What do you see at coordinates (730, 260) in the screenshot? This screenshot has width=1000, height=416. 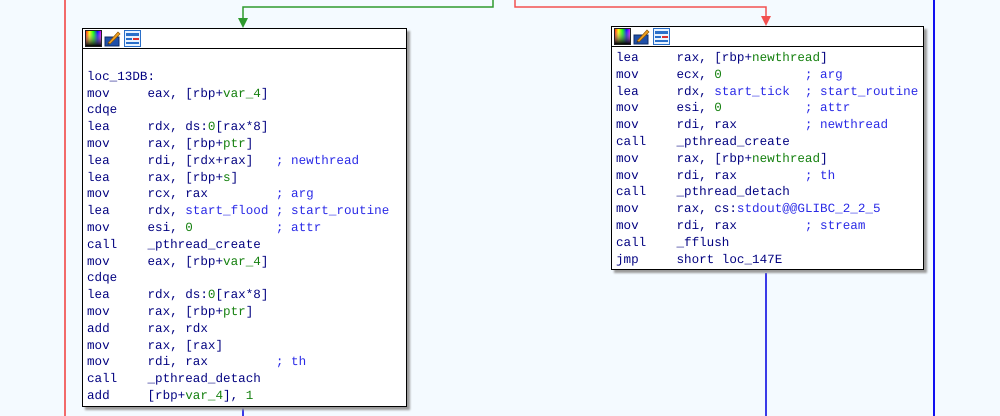 I see `operands: short loc_147E` at bounding box center [730, 260].